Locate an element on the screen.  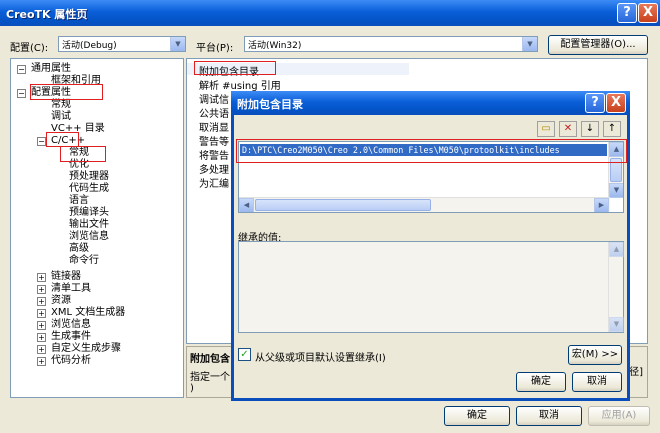
description-text-end: 径] is located at coordinates (636, 372).